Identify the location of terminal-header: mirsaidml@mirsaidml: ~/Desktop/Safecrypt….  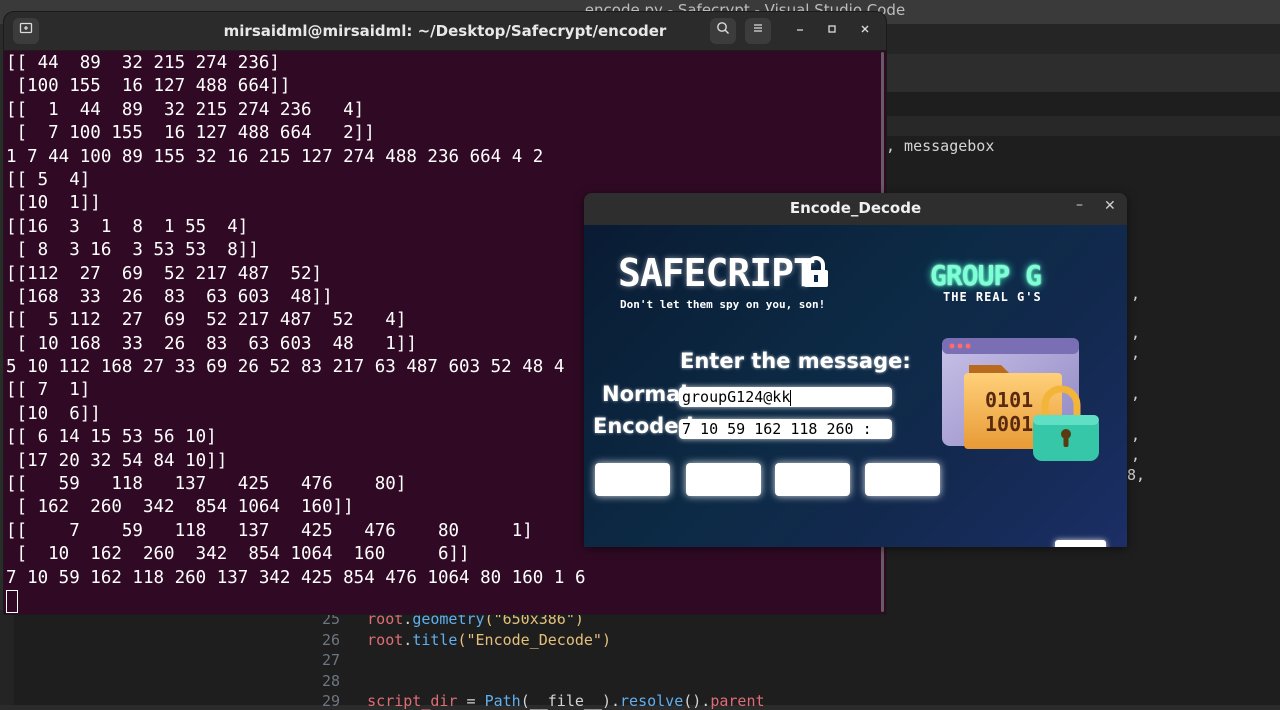
(445, 31).